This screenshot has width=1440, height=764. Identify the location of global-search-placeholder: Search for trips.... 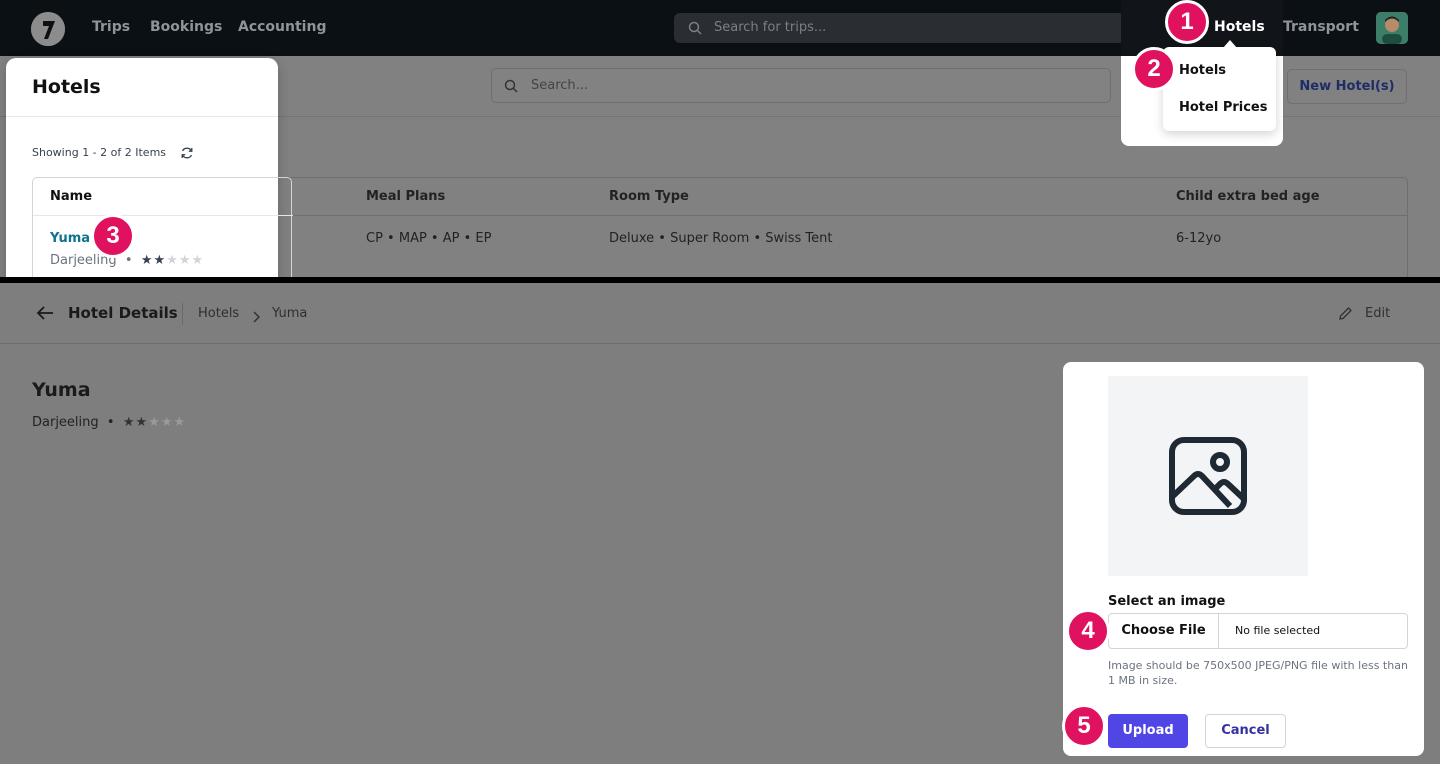
(770, 27).